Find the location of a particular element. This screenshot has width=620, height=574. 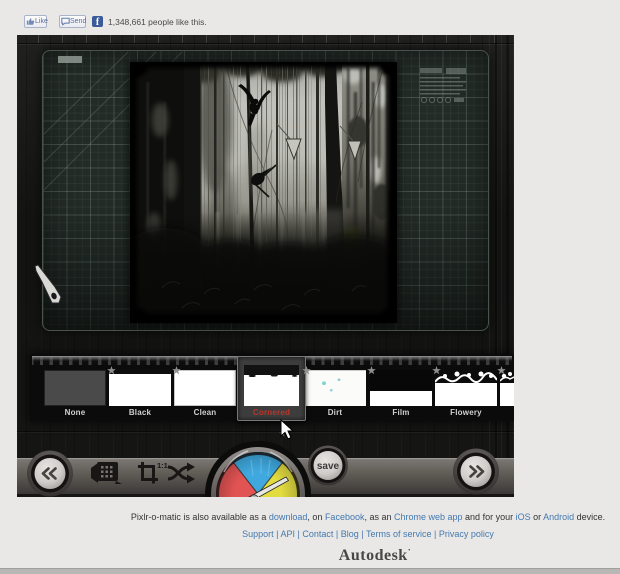

svg-text: 1:1 is located at coordinates (162, 465).